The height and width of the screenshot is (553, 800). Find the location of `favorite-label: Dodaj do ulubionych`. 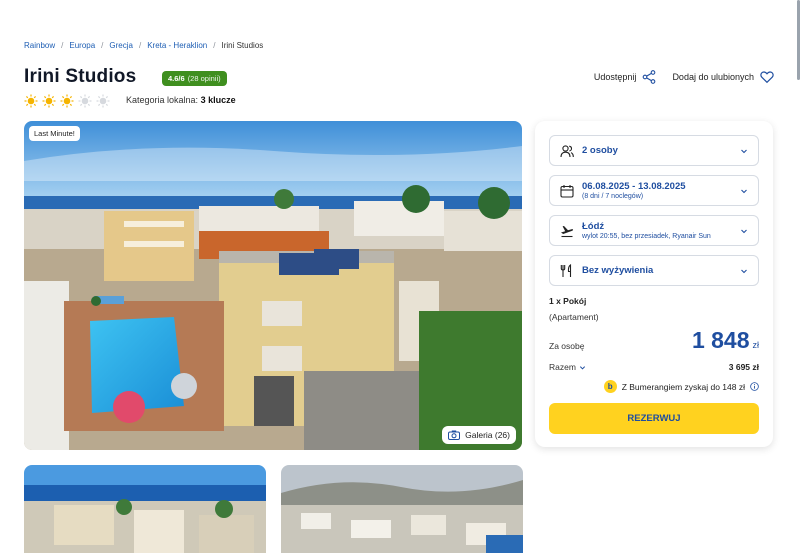

favorite-label: Dodaj do ulubionych is located at coordinates (713, 77).